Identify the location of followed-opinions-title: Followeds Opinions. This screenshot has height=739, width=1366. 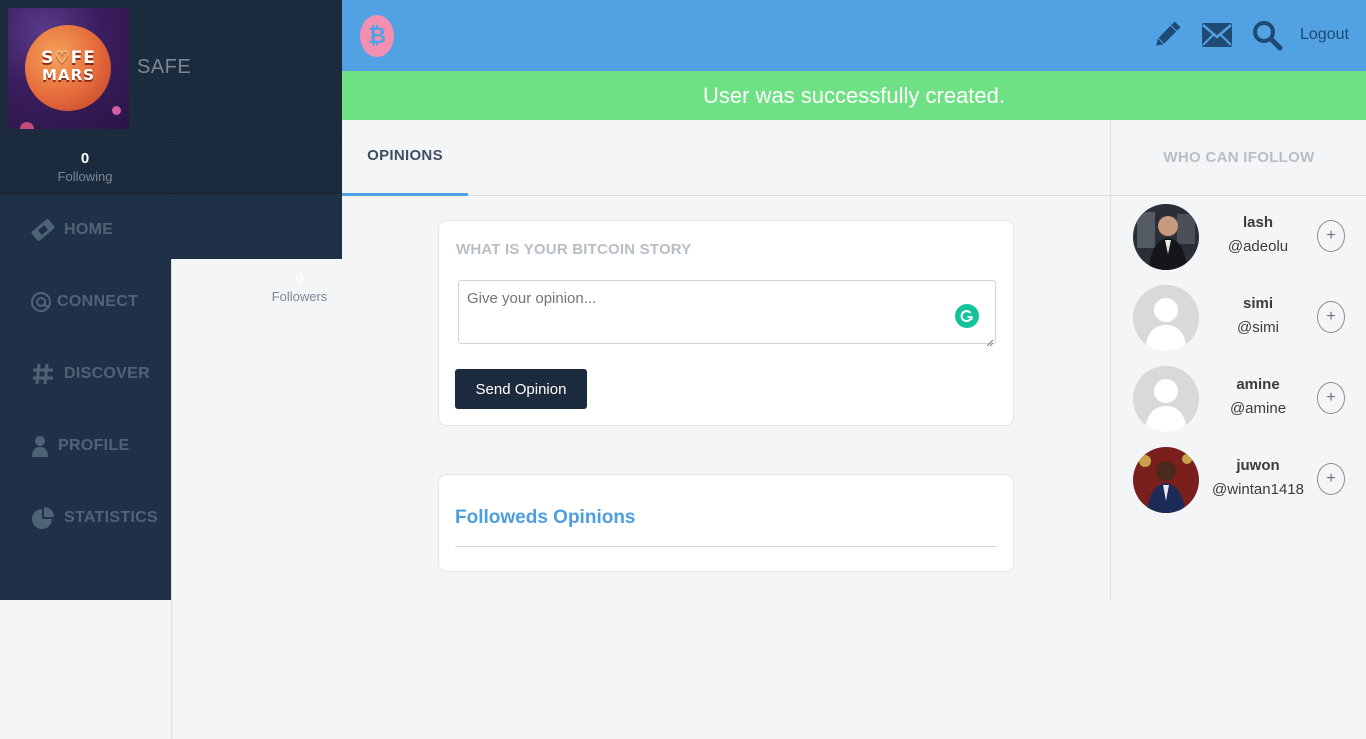
(545, 517).